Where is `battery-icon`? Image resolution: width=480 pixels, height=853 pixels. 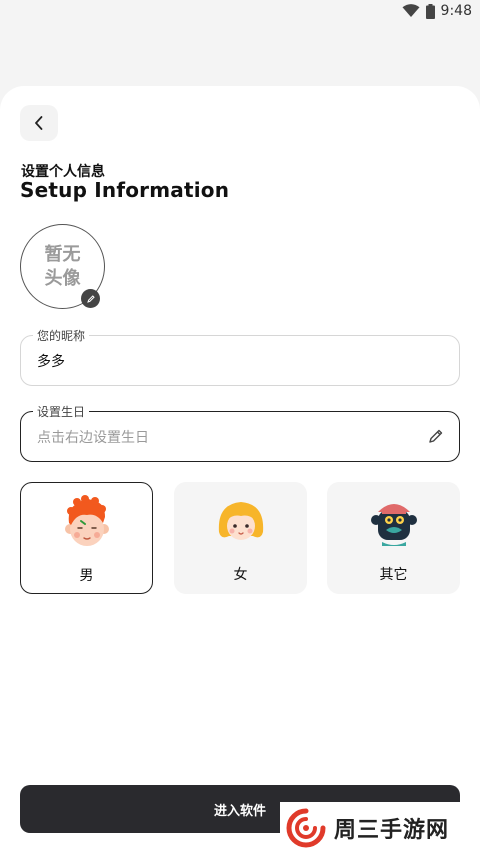 battery-icon is located at coordinates (430, 11).